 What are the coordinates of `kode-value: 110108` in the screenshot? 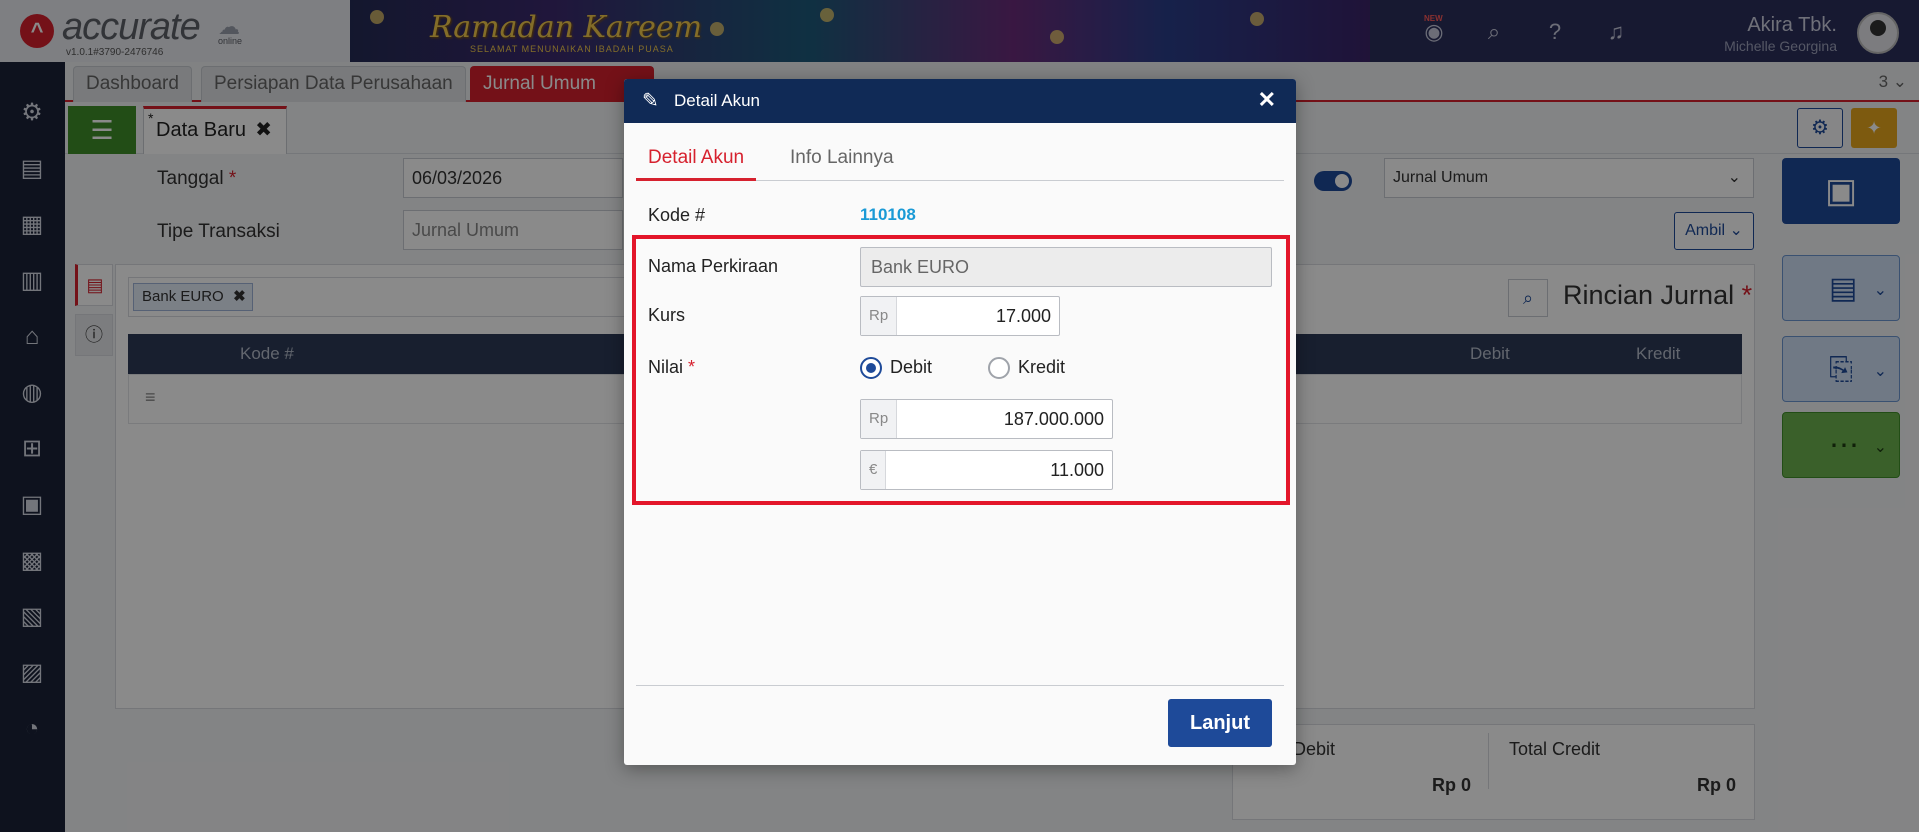 It's located at (888, 215).